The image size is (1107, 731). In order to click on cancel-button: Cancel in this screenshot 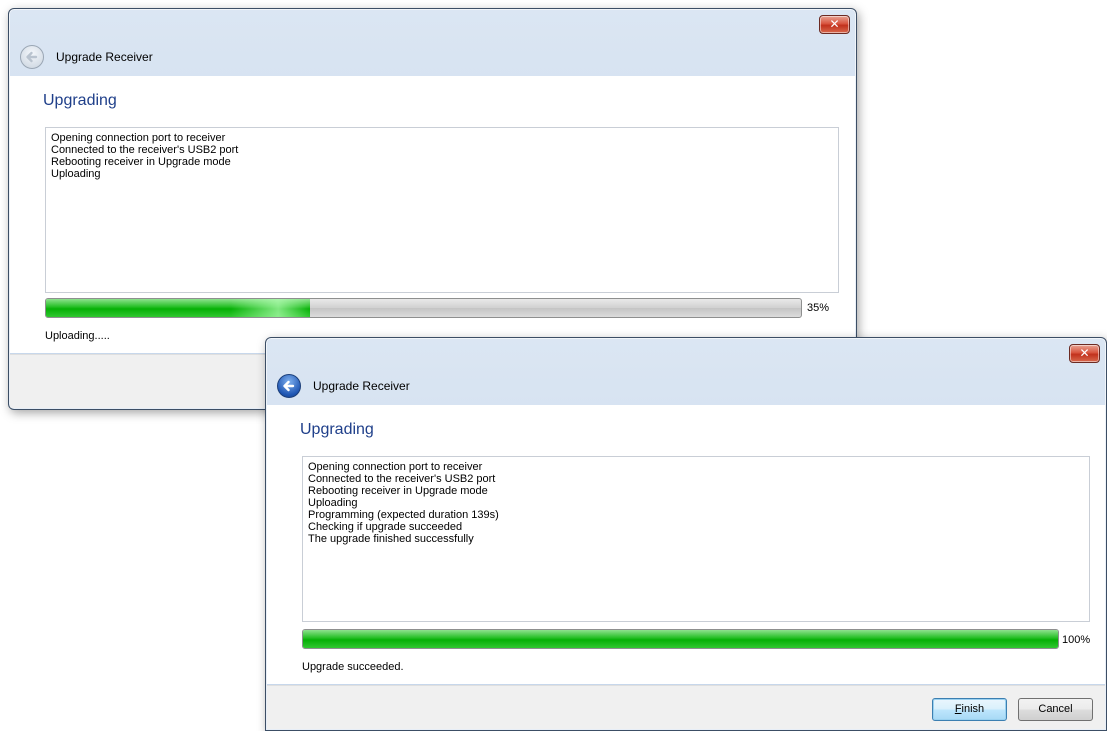, I will do `click(1055, 709)`.